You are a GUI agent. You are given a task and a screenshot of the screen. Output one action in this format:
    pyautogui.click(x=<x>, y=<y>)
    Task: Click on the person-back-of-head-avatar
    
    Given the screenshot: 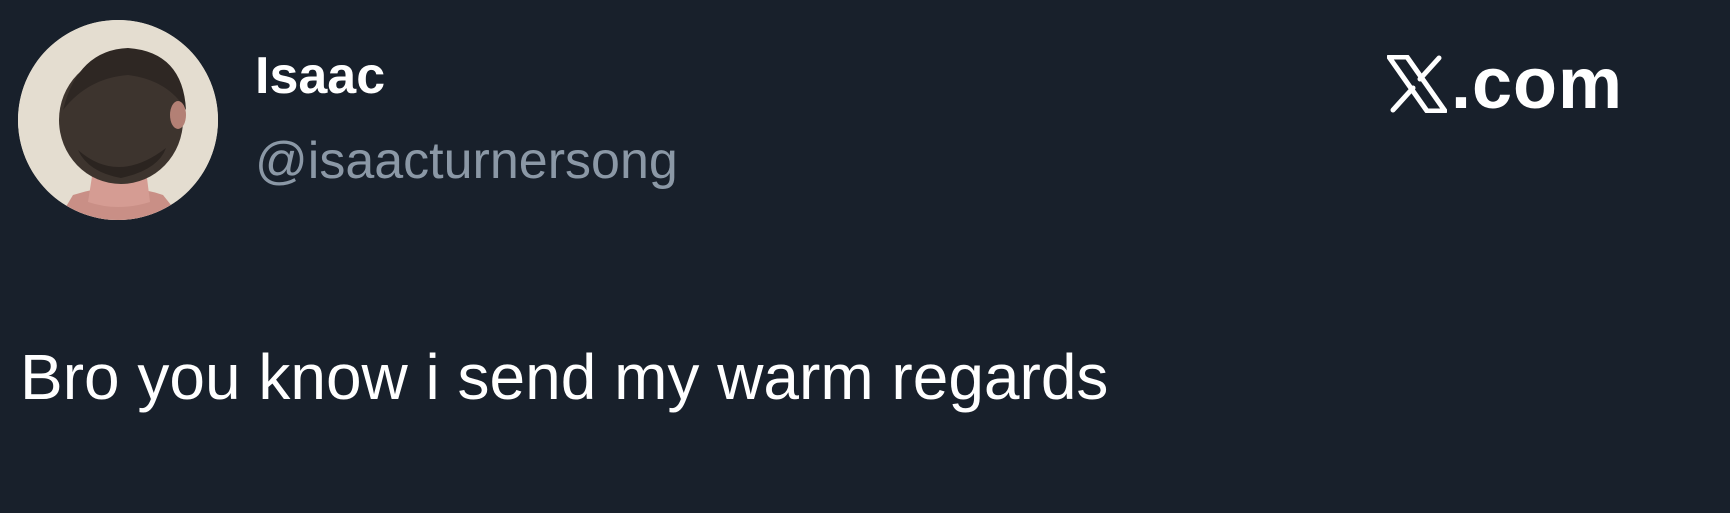 What is the action you would take?
    pyautogui.click(x=118, y=120)
    